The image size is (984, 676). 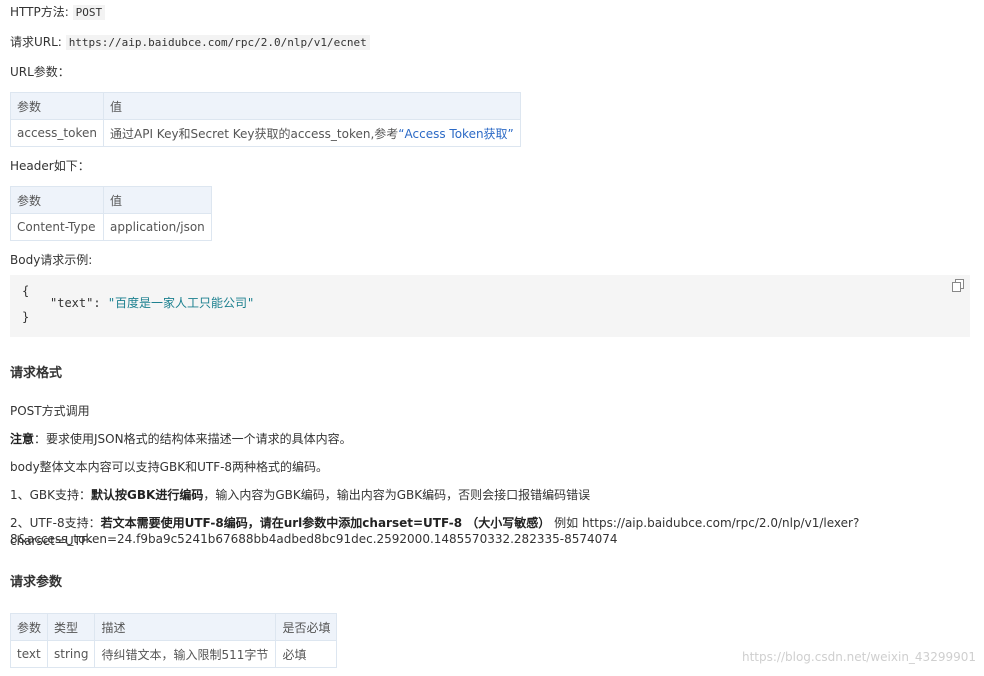 What do you see at coordinates (22, 439) in the screenshot?
I see `note-label: 注意` at bounding box center [22, 439].